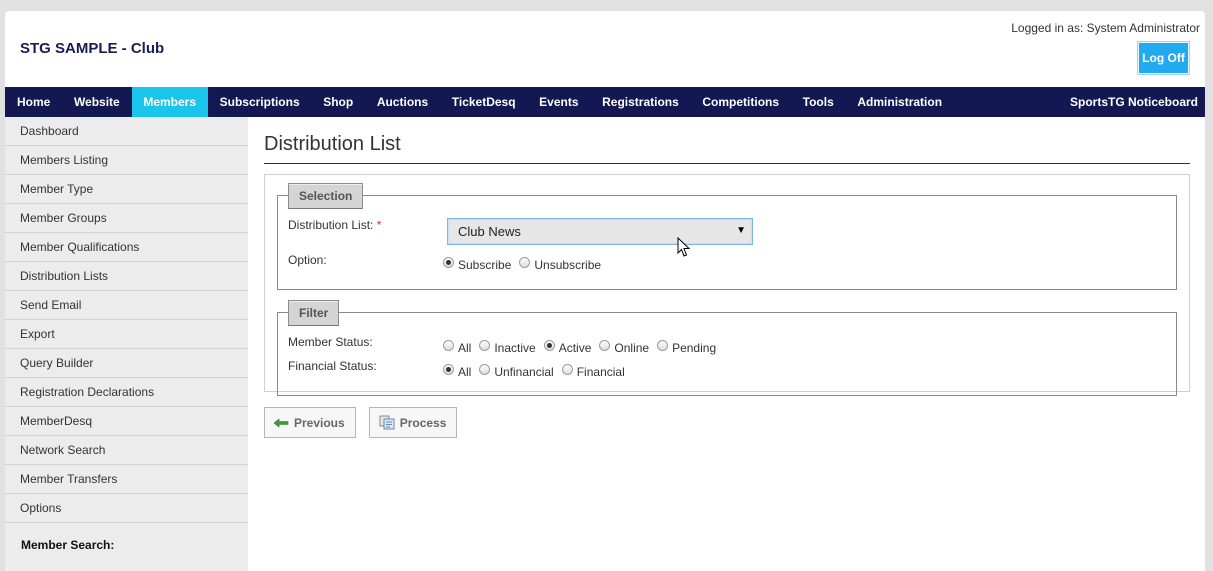 This screenshot has width=1213, height=571. What do you see at coordinates (727, 422) in the screenshot?
I see `action-buttons: Previous Process` at bounding box center [727, 422].